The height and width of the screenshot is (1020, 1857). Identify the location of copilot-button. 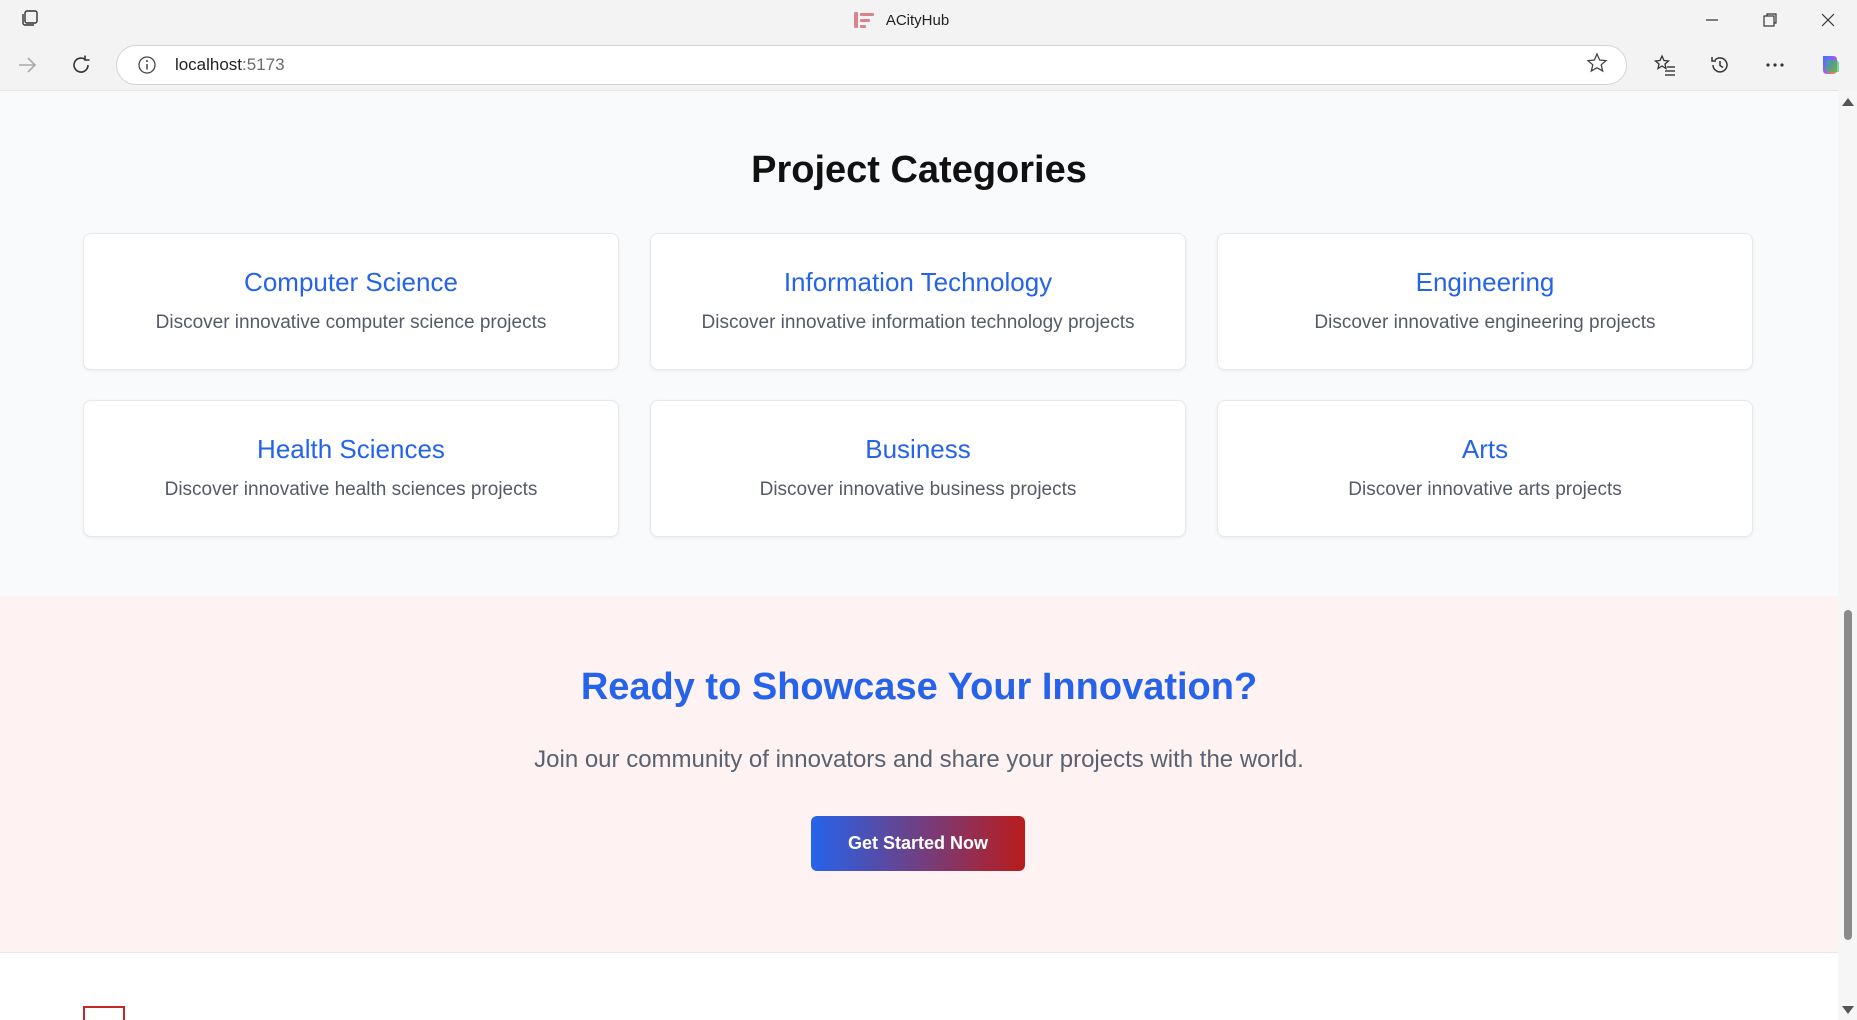
(1829, 65).